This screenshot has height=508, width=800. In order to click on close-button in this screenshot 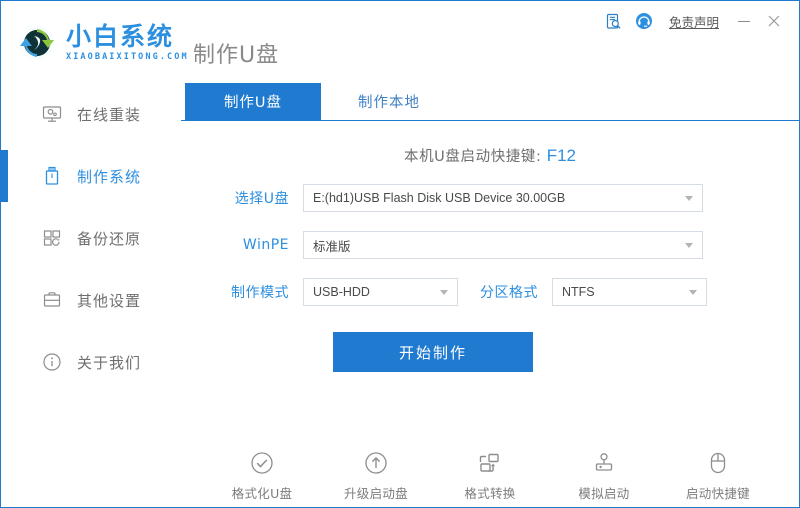, I will do `click(774, 21)`.